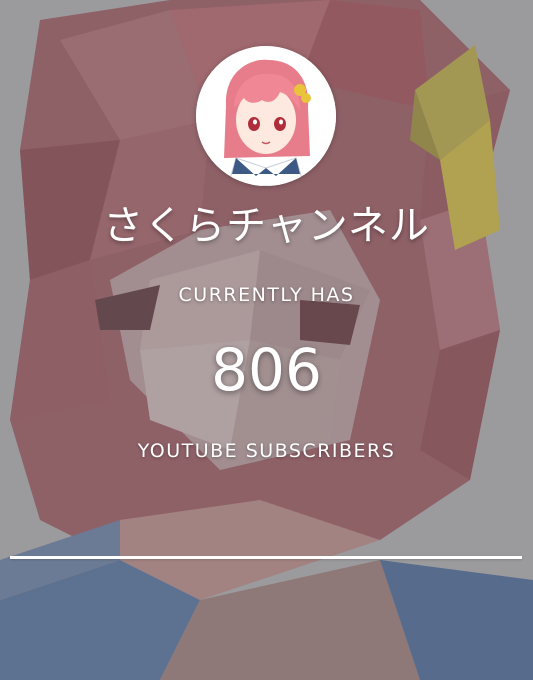 This screenshot has height=680, width=533. Describe the element at coordinates (266, 557) in the screenshot. I see `divider-line` at that location.